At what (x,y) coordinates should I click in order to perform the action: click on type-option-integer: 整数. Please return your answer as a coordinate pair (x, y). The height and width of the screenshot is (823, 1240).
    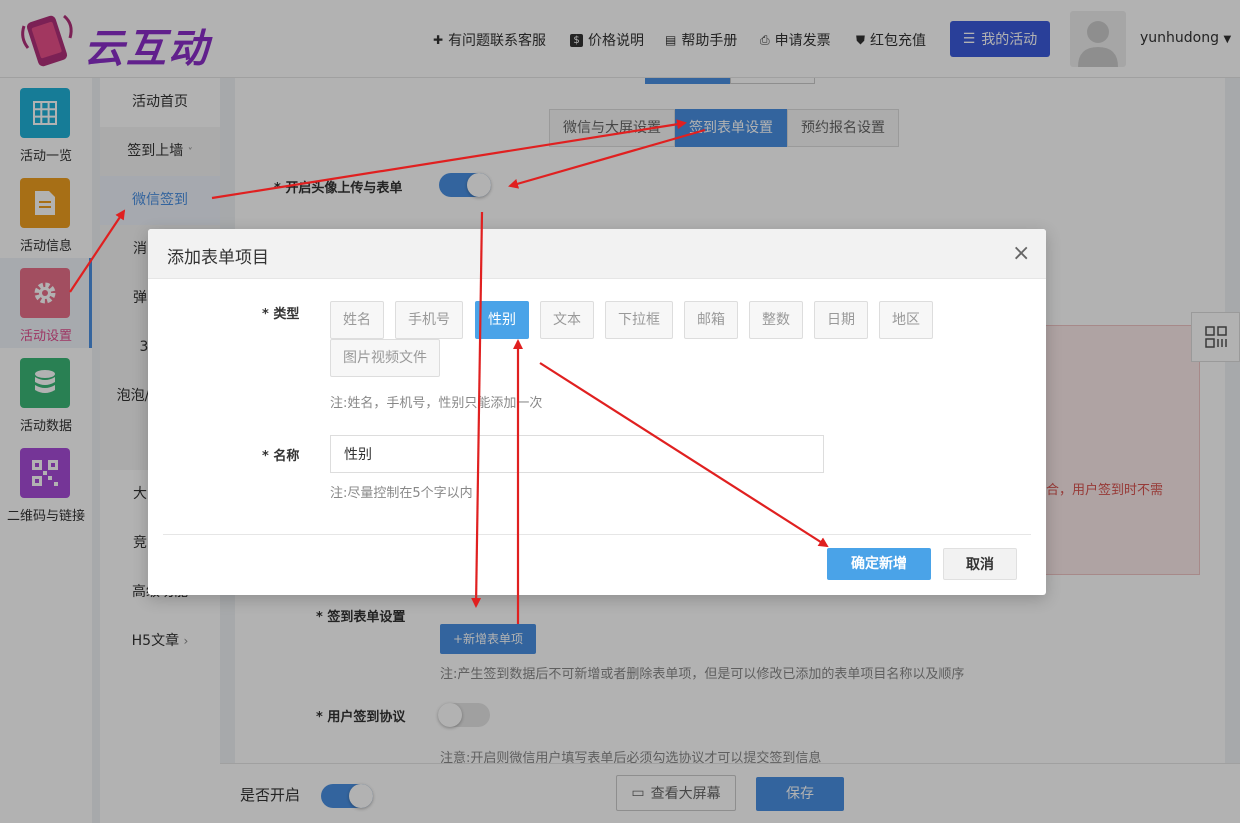
    Looking at the image, I should click on (776, 320).